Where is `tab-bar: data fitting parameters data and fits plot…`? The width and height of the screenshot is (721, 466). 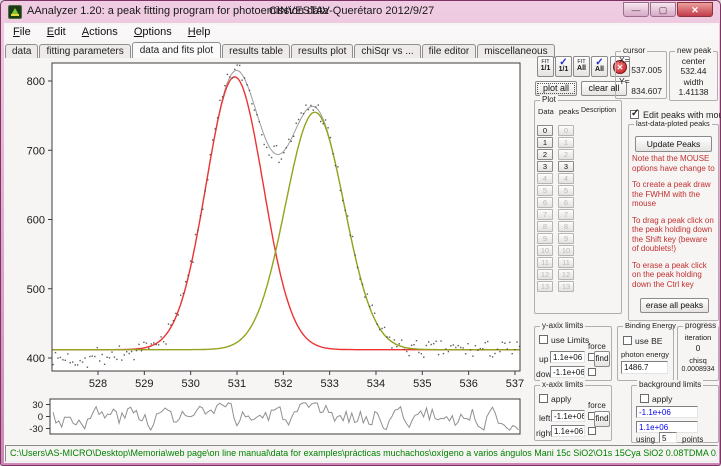 tab-bar: data fitting parameters data and fits plot… is located at coordinates (361, 49).